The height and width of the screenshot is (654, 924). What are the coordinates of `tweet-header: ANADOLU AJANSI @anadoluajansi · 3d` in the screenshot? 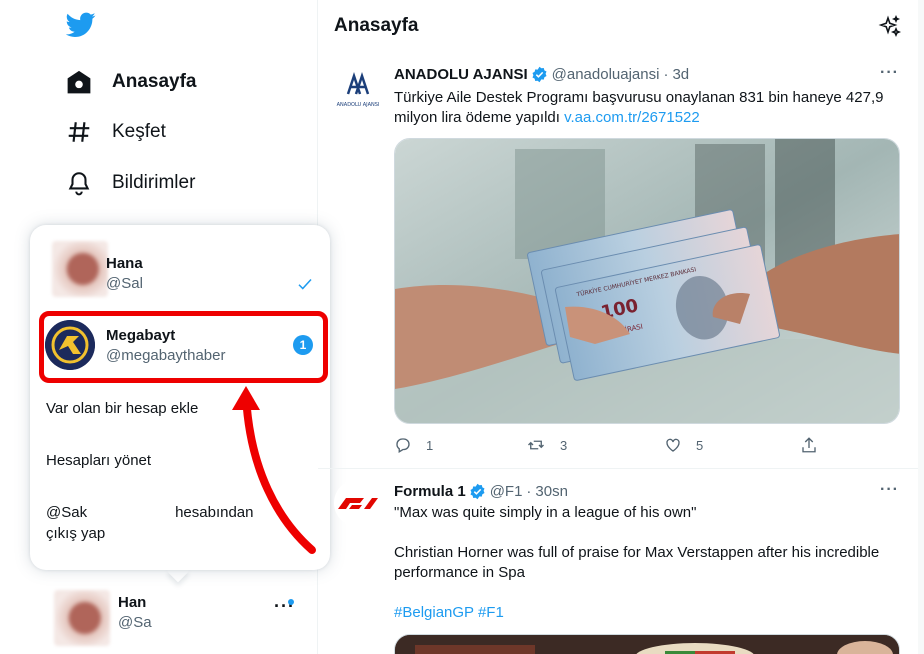 It's located at (541, 74).